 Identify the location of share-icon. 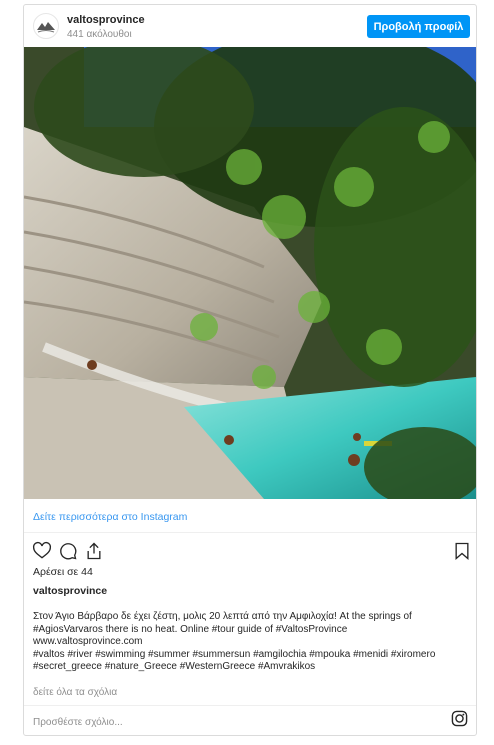
(94, 553).